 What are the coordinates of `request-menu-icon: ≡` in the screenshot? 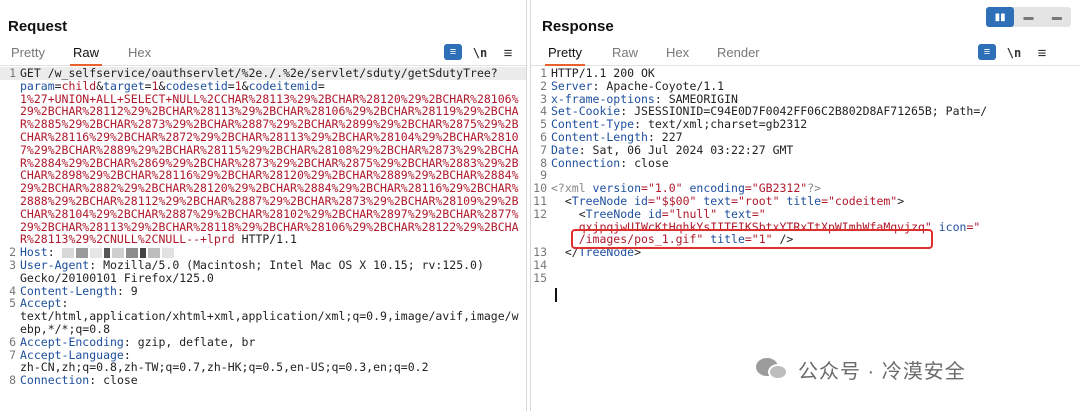 It's located at (508, 53).